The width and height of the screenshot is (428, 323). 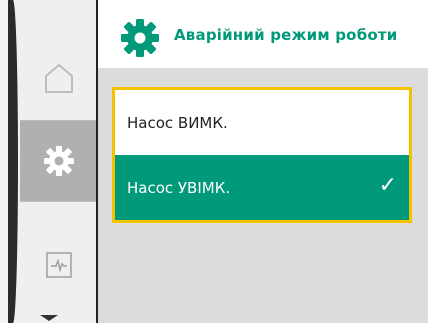 I want to click on sidebar-item-diagnostics, so click(x=59, y=265).